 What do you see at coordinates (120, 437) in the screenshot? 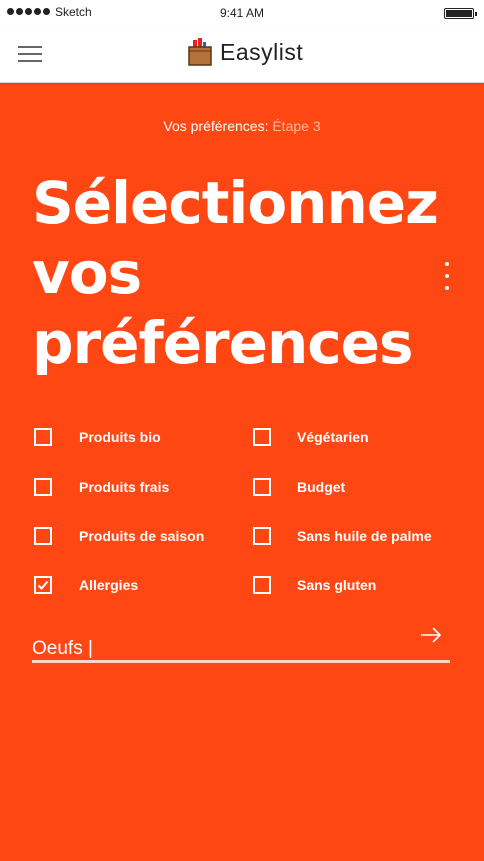
I see `preference-label: Produits bio` at bounding box center [120, 437].